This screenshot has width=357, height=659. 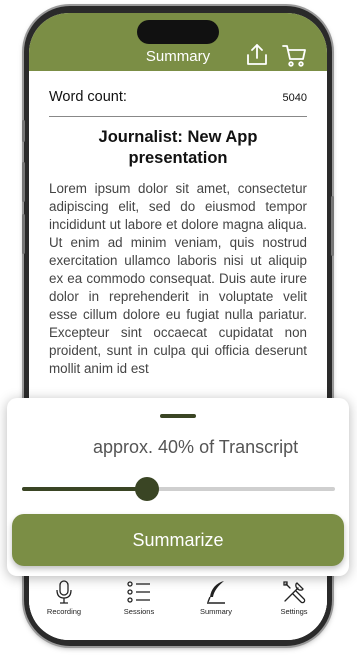 I want to click on dynamic-island, so click(x=178, y=32).